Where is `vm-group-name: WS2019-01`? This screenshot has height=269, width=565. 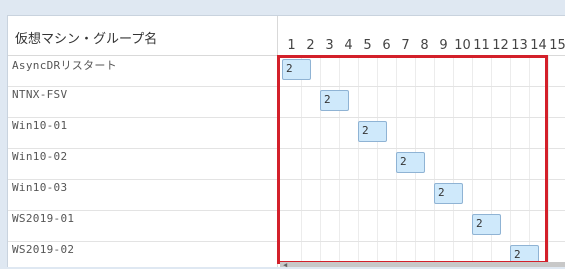 vm-group-name: WS2019-01 is located at coordinates (143, 226).